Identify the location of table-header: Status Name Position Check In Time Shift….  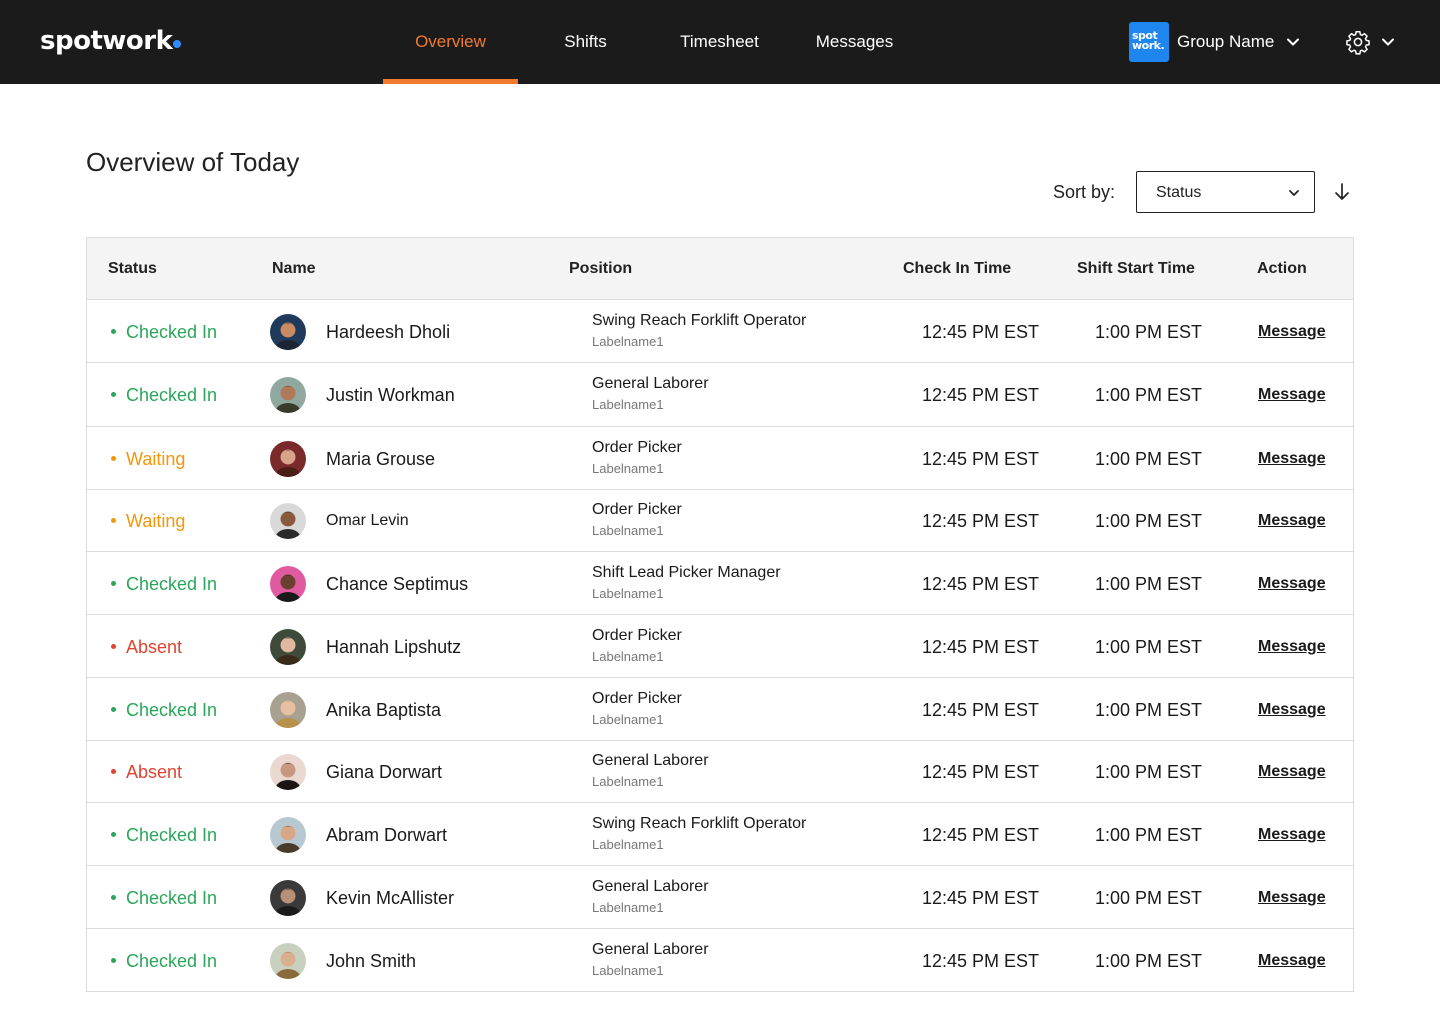
(720, 269).